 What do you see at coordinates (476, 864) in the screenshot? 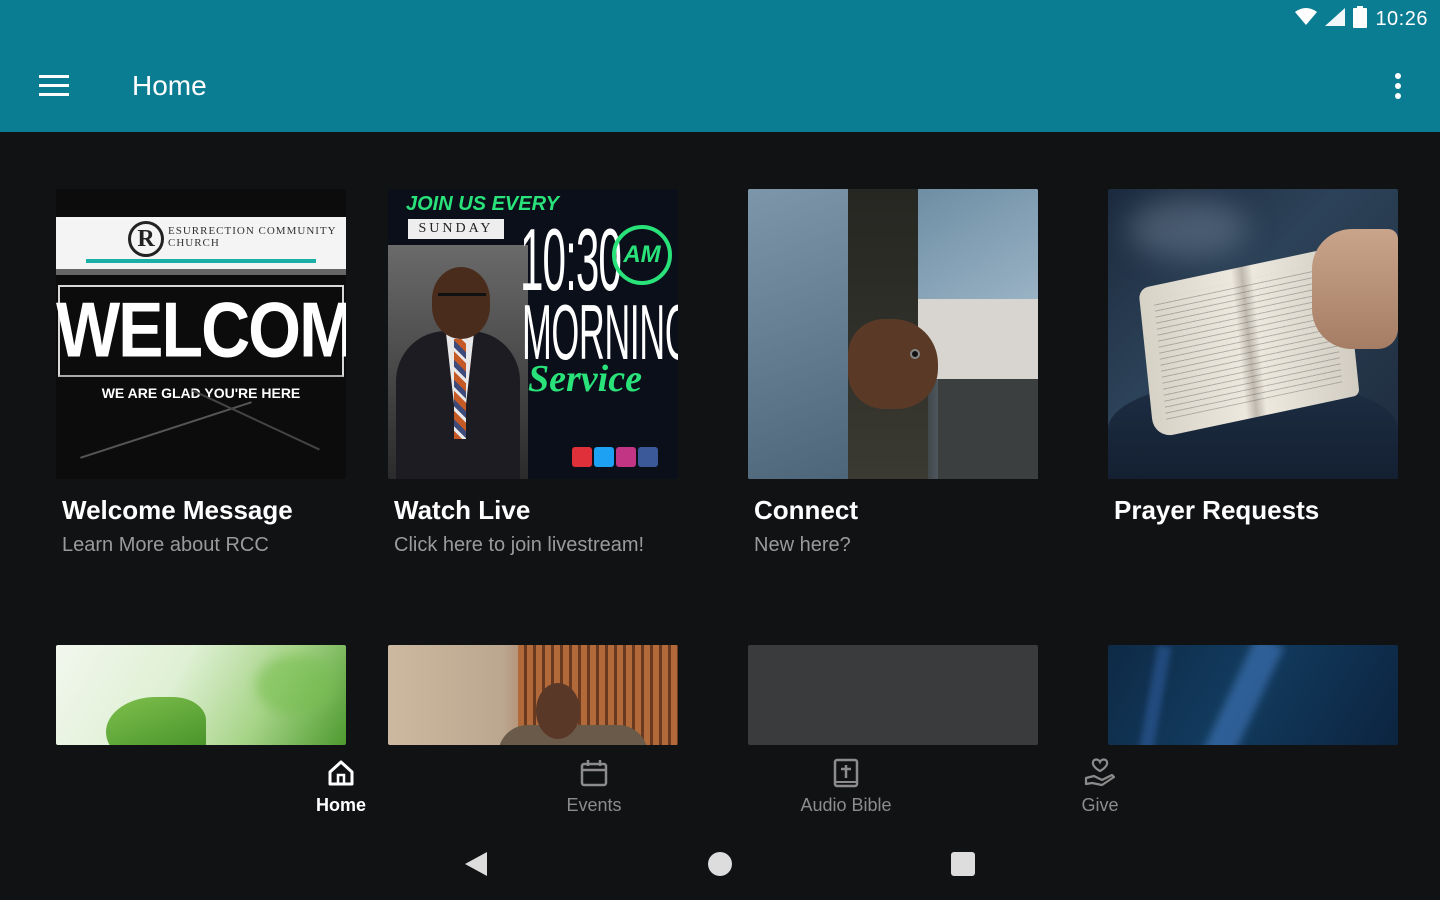
I see `back-icon` at bounding box center [476, 864].